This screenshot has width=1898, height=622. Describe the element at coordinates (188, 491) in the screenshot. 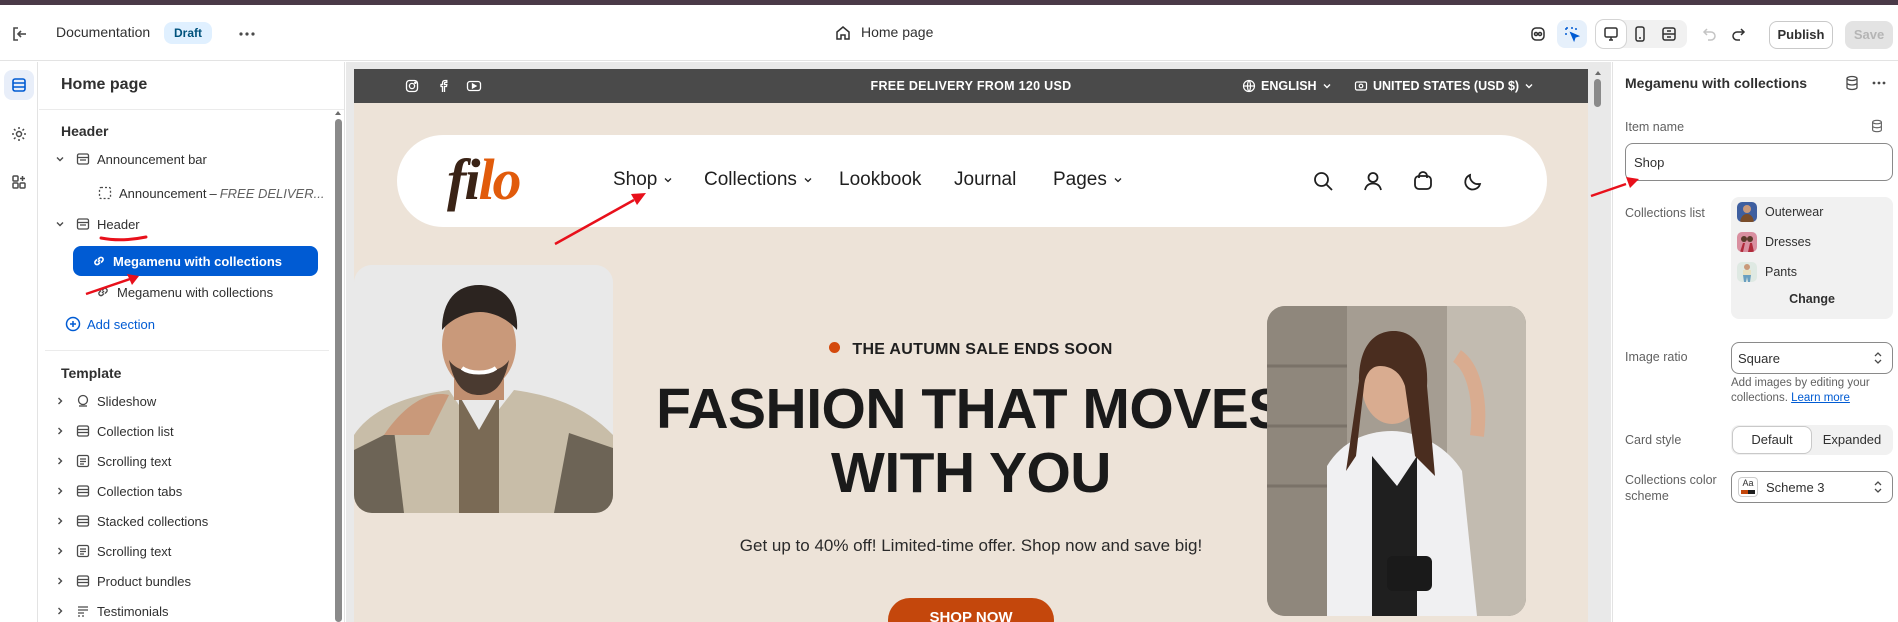

I see `section-collection-tabs: Collection tabs` at that location.